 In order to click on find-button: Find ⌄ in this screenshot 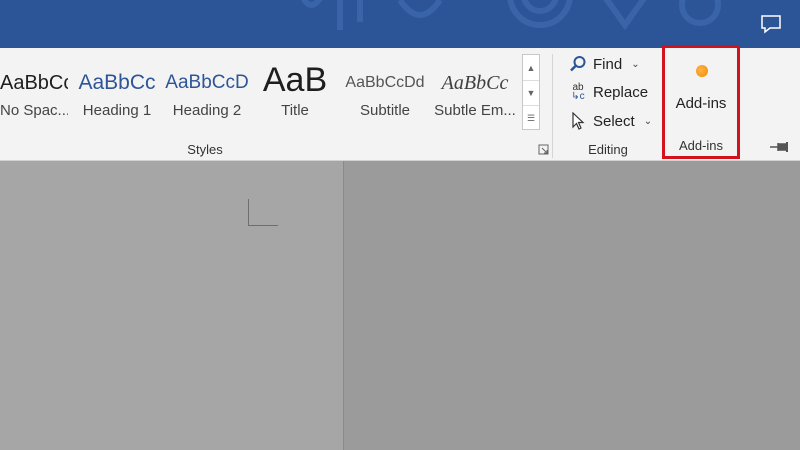, I will do `click(604, 64)`.